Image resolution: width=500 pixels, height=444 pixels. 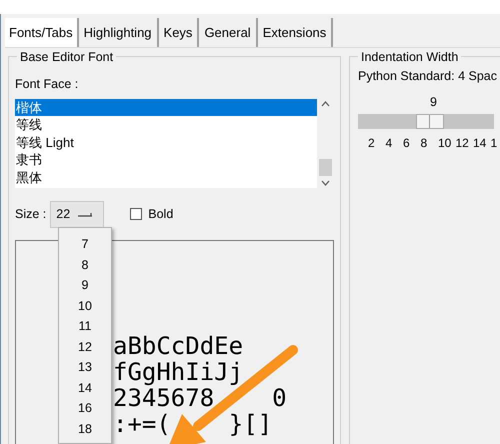 I want to click on sample-text: 0, so click(x=279, y=398).